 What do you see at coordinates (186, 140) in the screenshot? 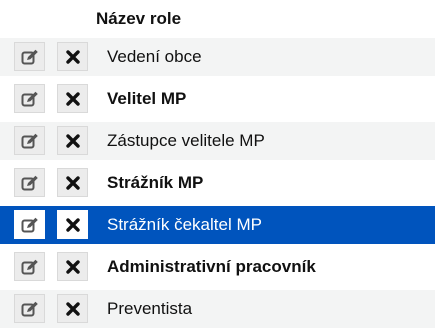
I see `role-name-label: Zástupce velitele MP` at bounding box center [186, 140].